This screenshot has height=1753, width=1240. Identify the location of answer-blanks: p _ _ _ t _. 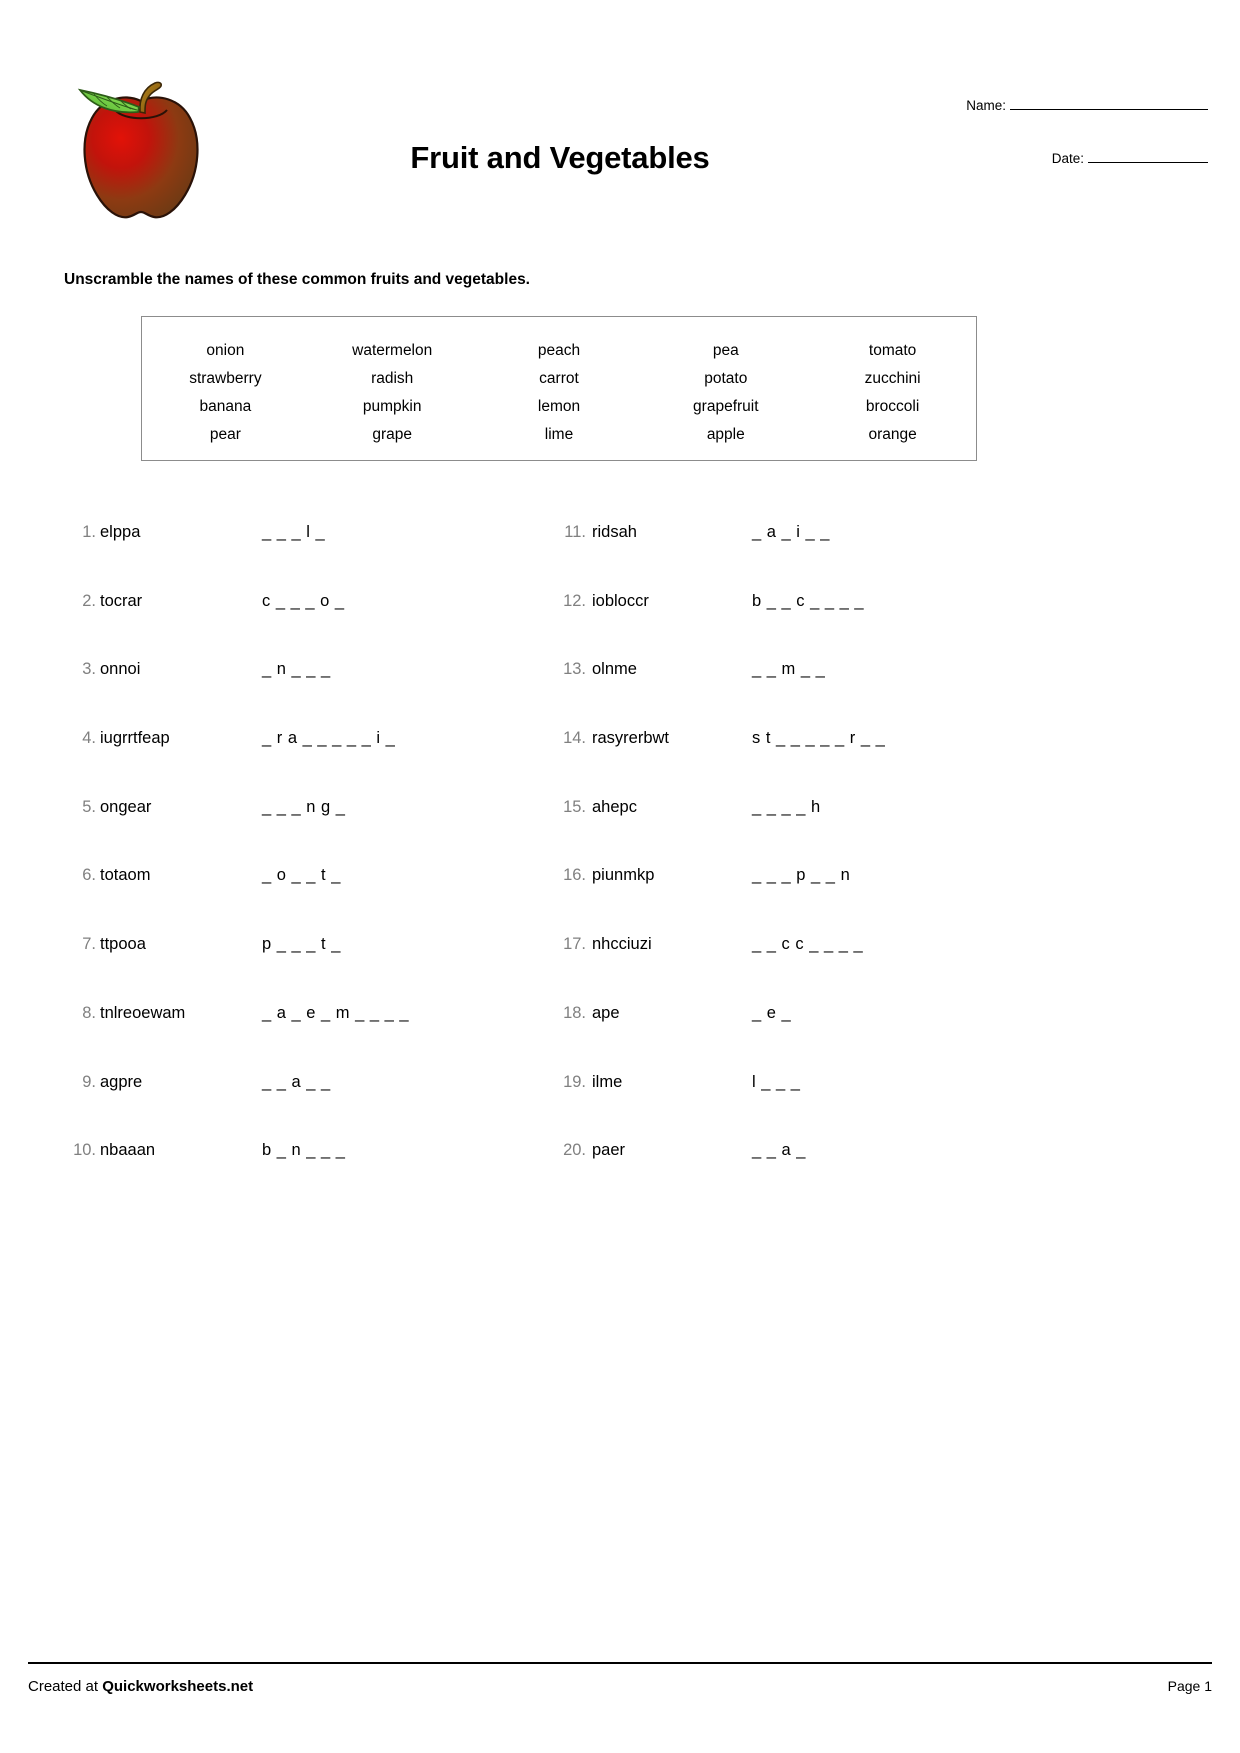
(301, 944).